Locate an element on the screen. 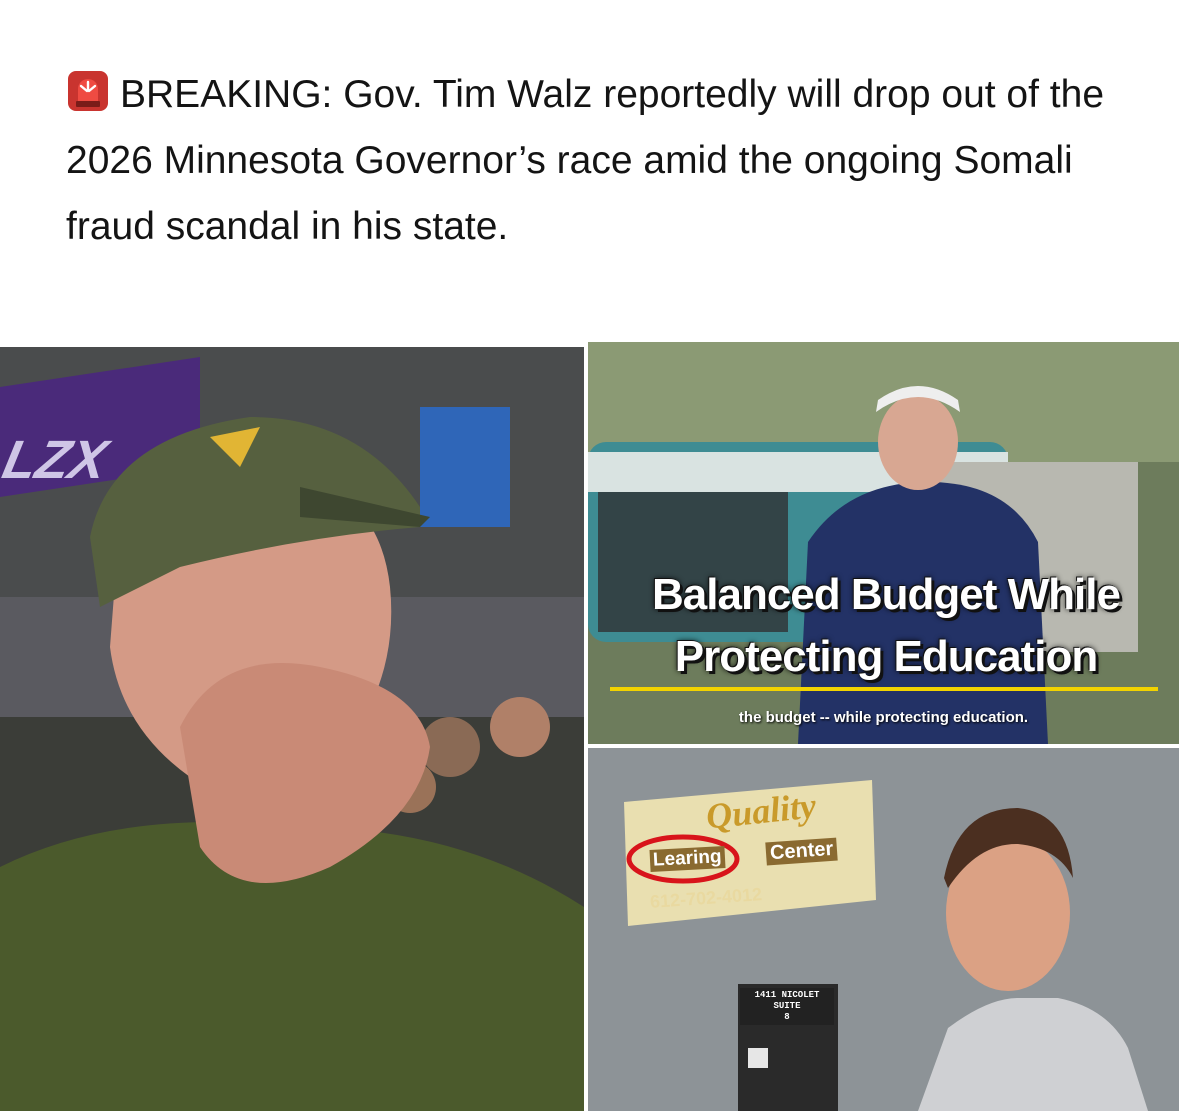 This screenshot has width=1179, height=1111. title-underline is located at coordinates (884, 689).